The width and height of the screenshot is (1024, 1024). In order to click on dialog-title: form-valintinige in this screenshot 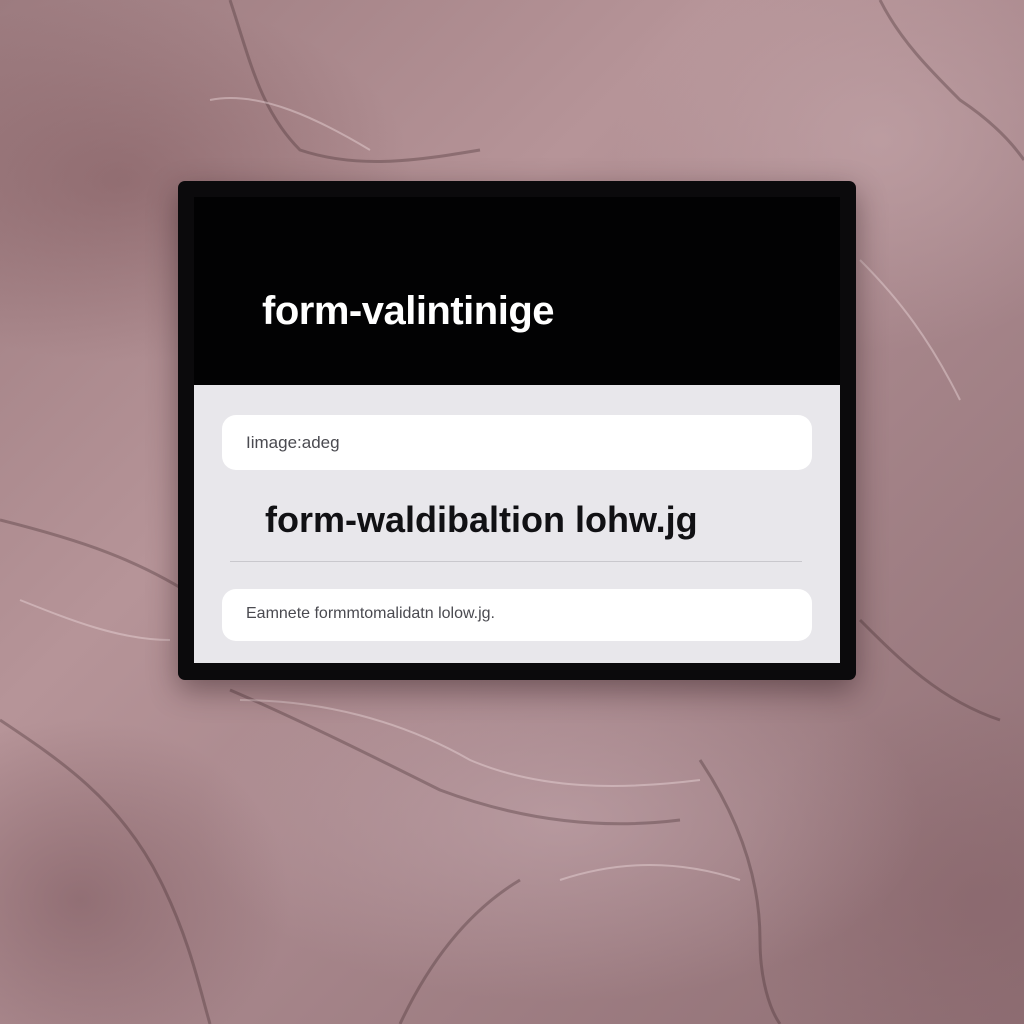, I will do `click(408, 311)`.